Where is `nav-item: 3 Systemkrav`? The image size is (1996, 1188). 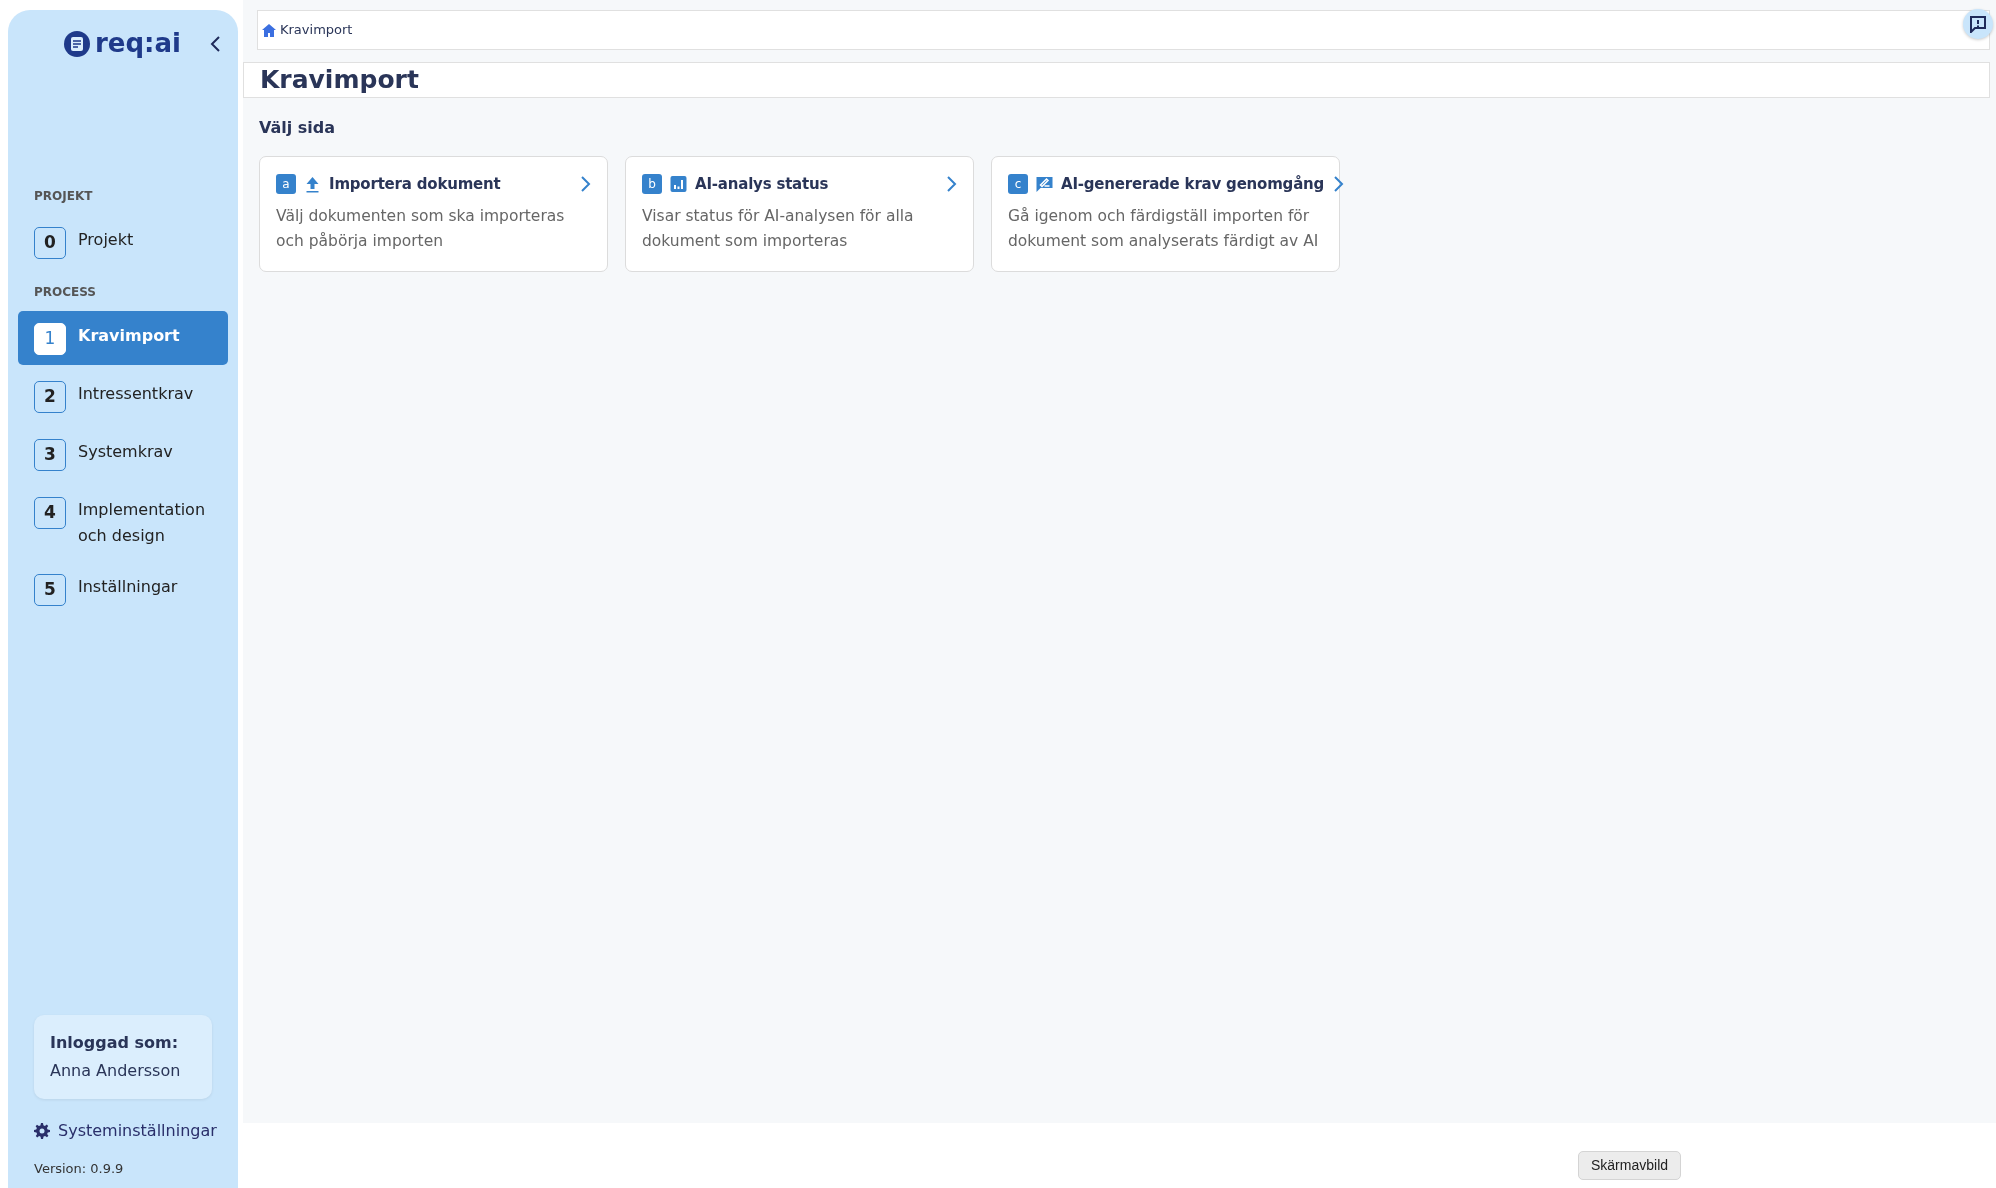 nav-item: 3 Systemkrav is located at coordinates (123, 454).